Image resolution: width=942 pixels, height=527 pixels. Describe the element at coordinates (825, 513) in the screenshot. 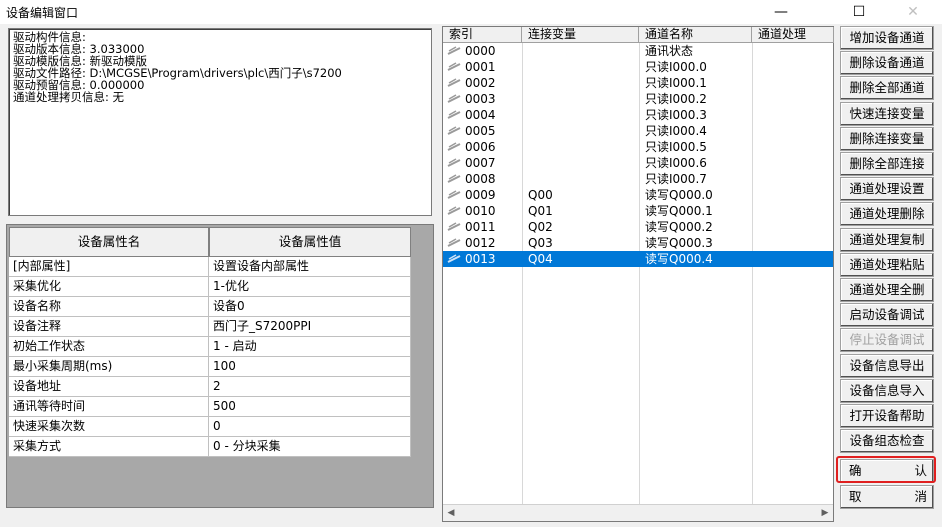

I see `scroll-right-arrow-icon: ▶` at that location.